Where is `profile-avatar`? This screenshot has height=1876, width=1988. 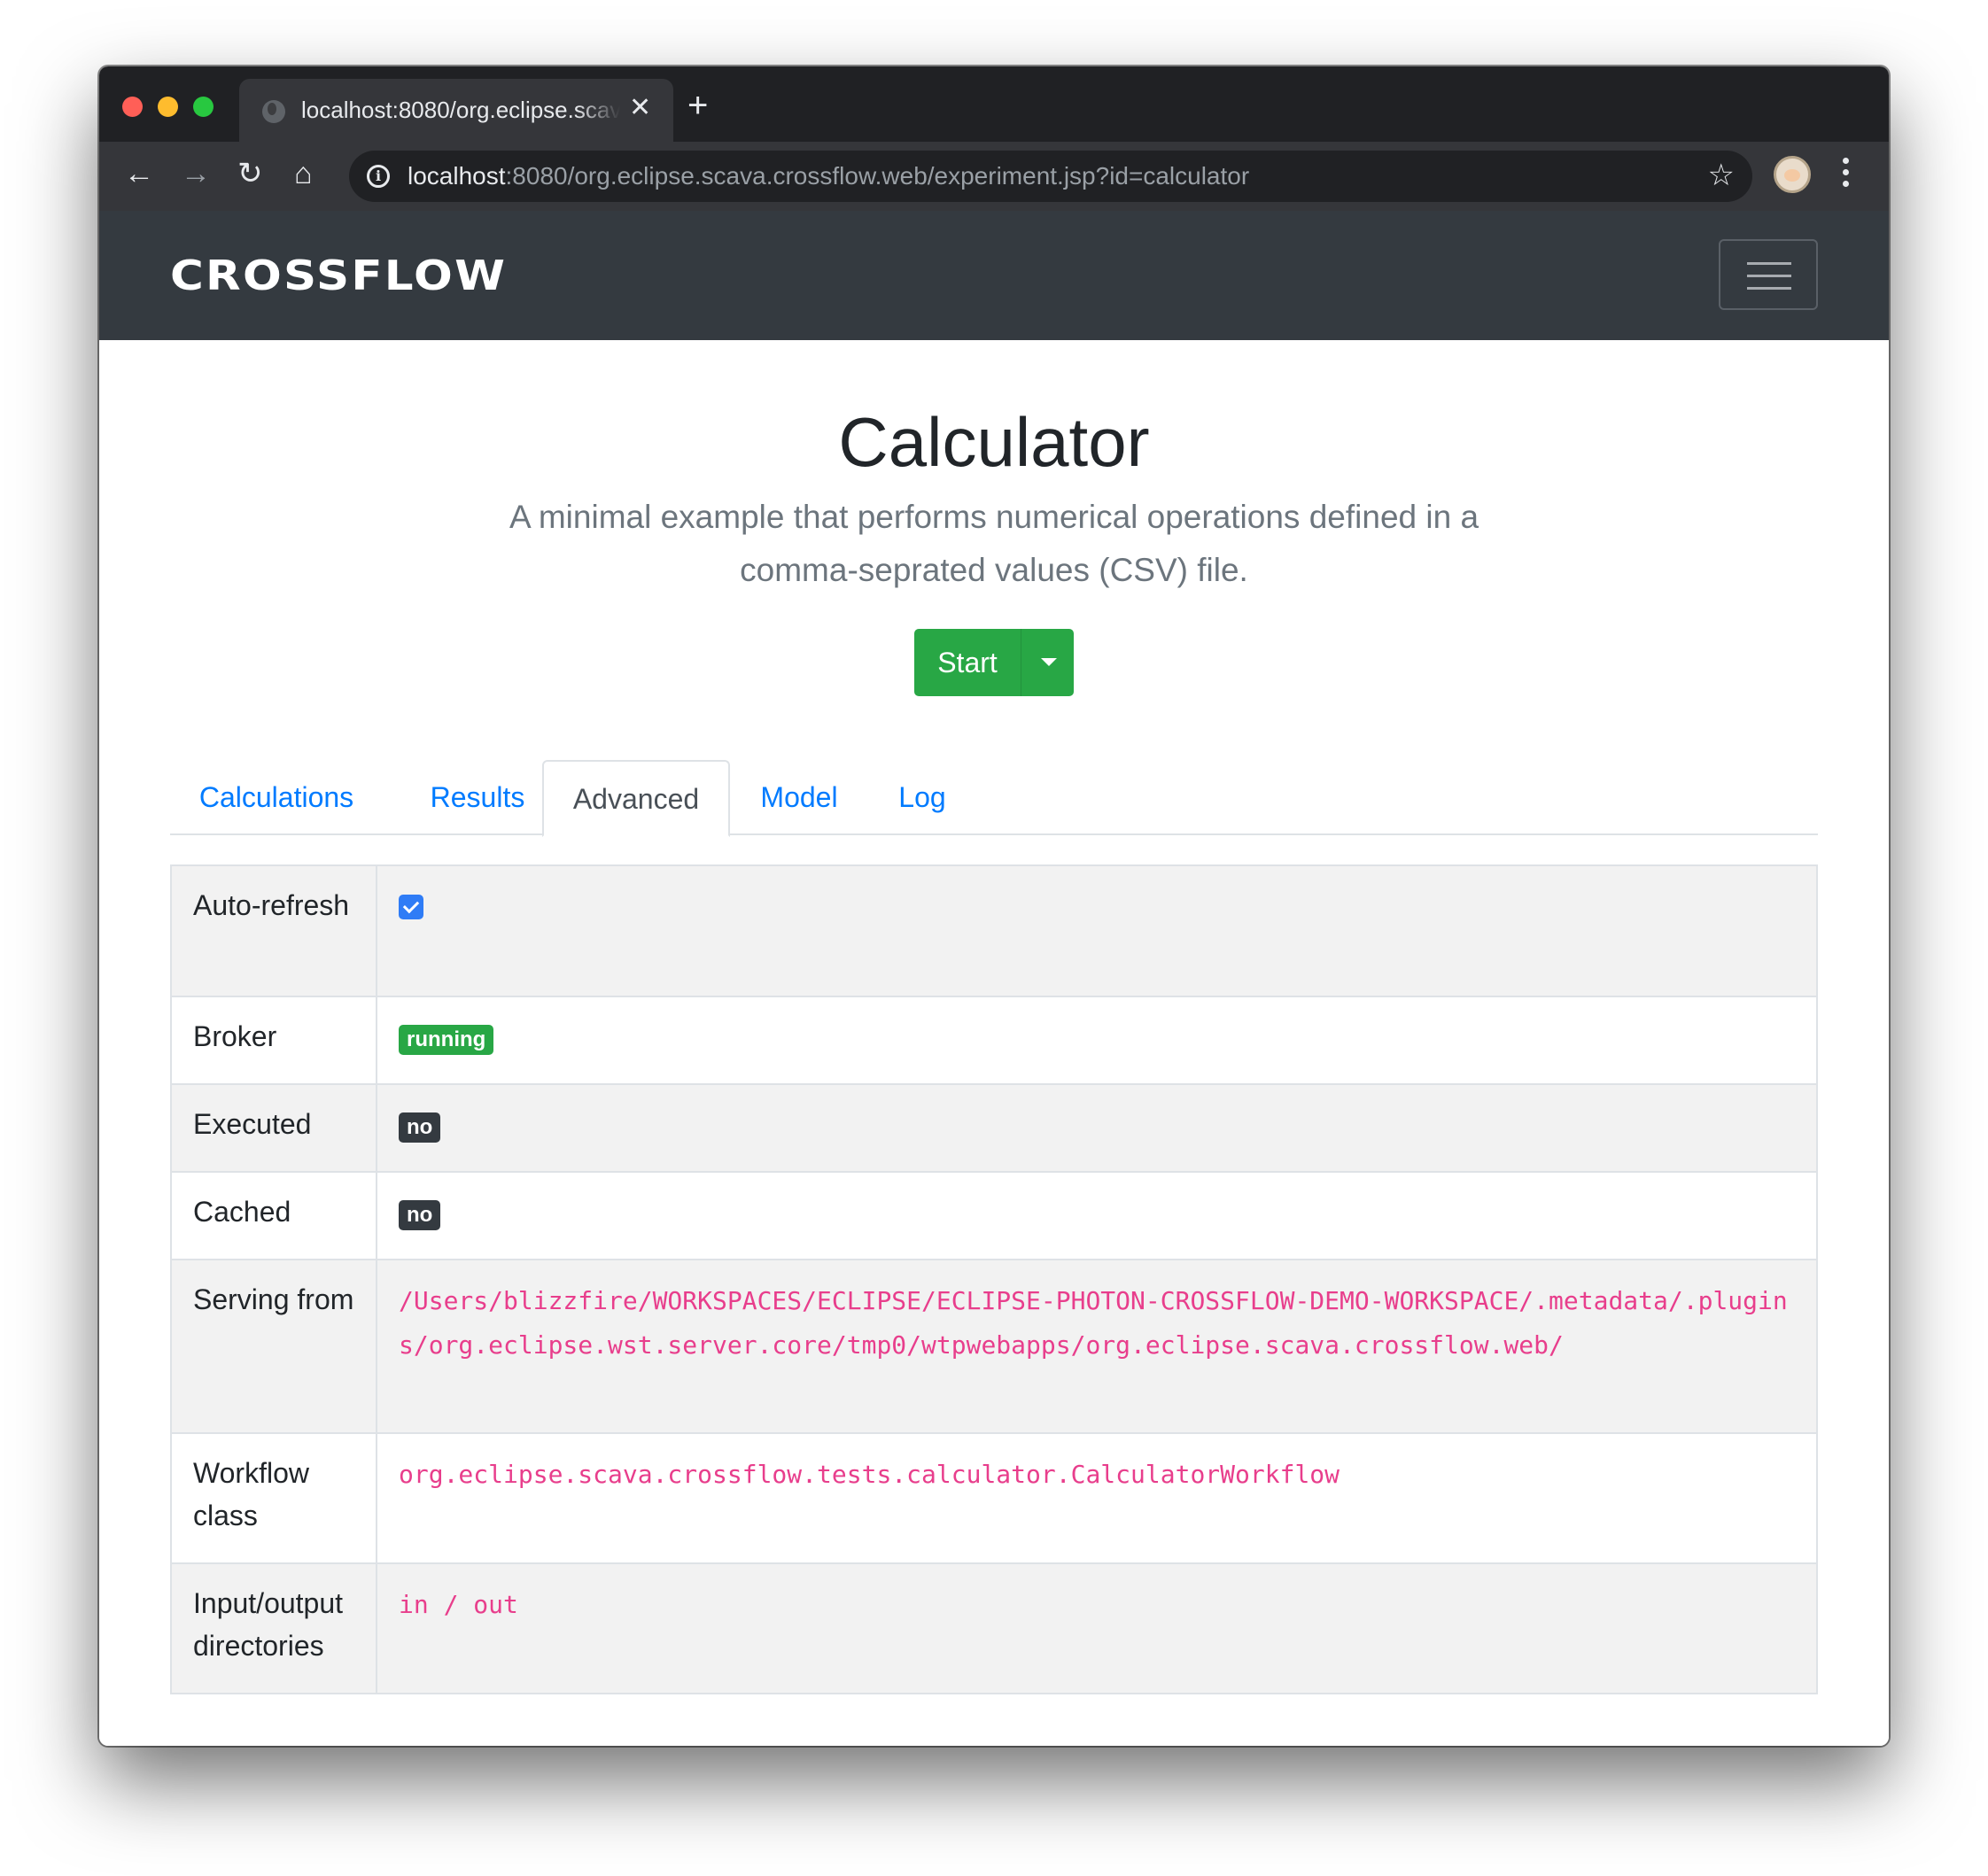
profile-avatar is located at coordinates (1792, 174).